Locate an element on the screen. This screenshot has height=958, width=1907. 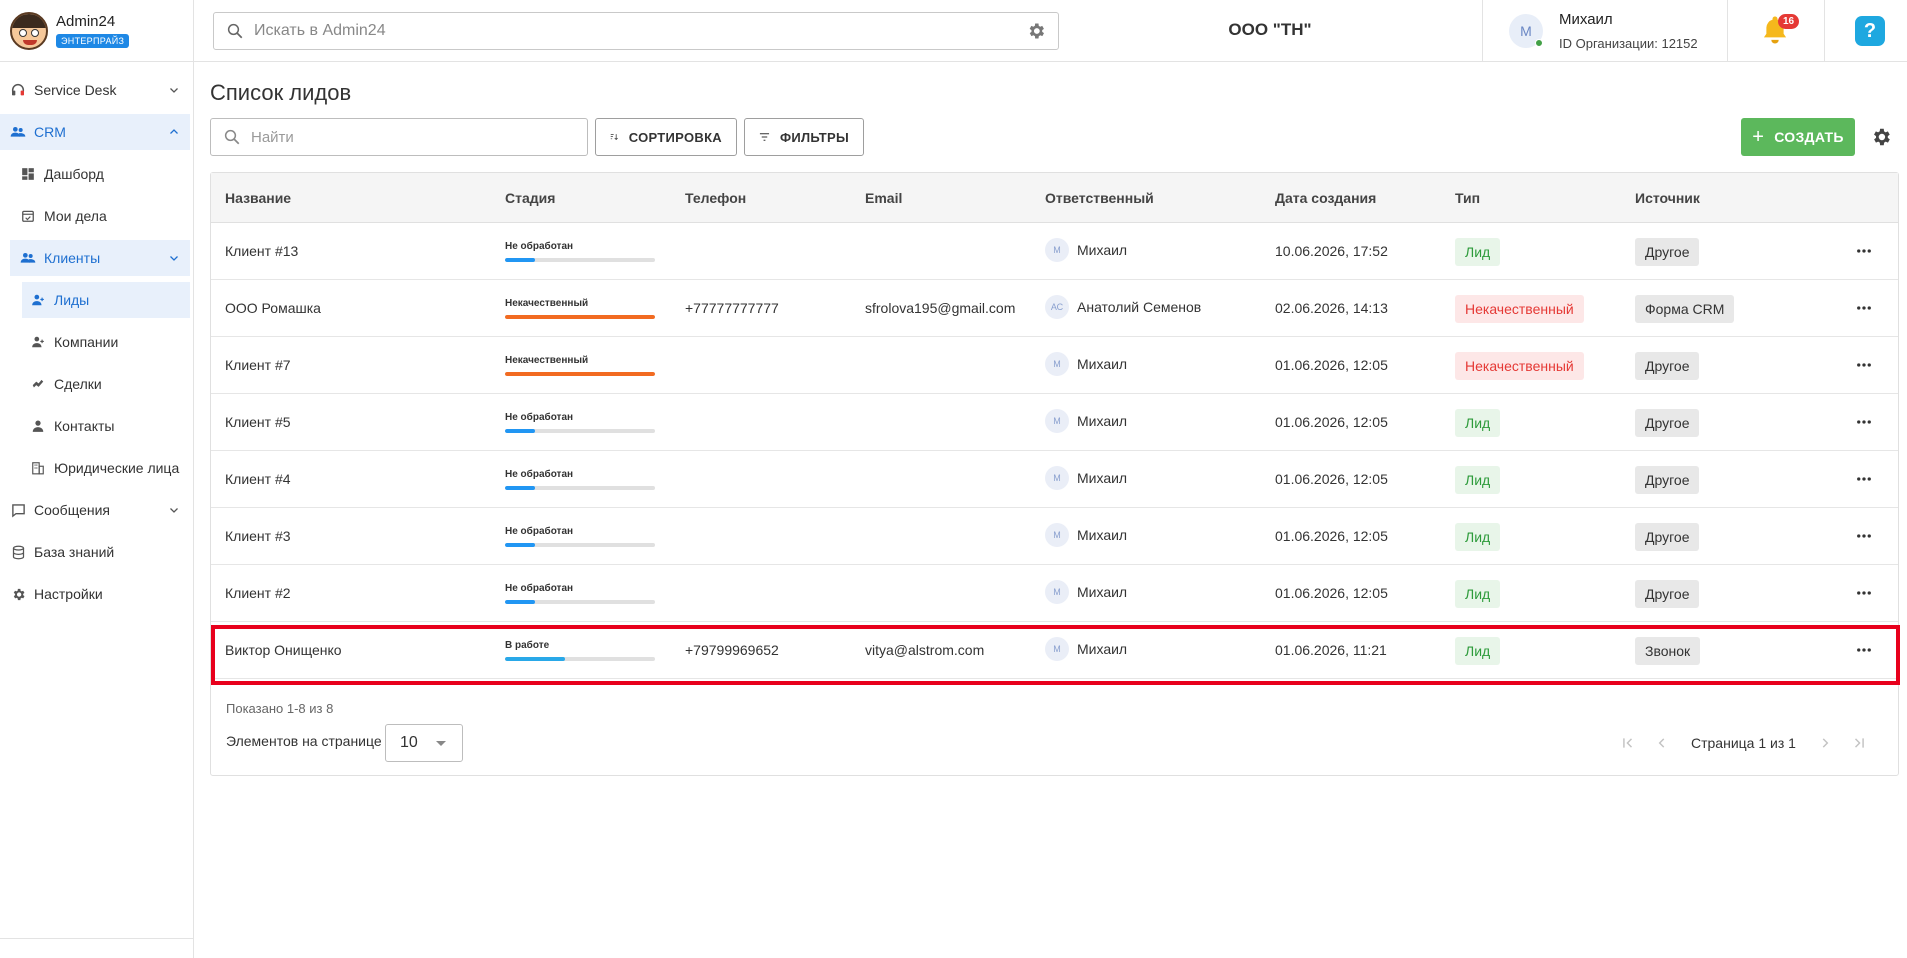
column-header-phone: Телефон is located at coordinates (715, 198).